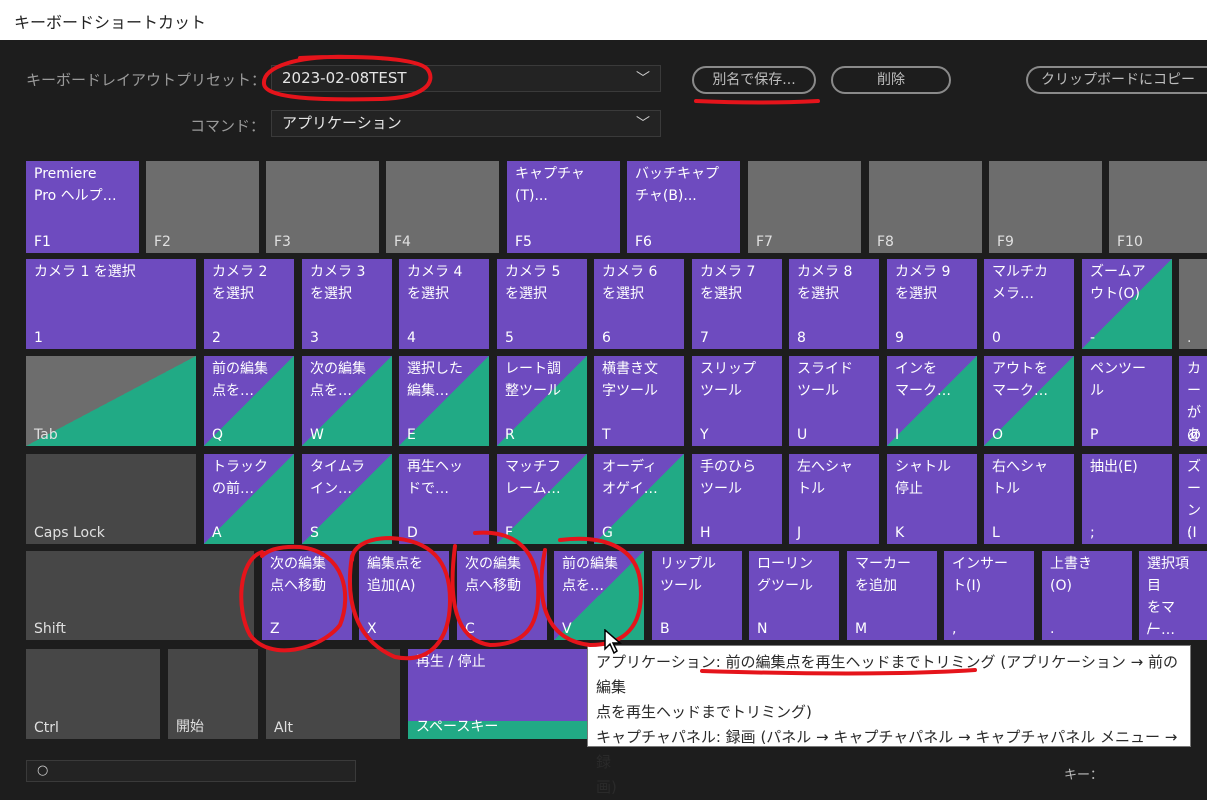 The width and height of the screenshot is (1207, 800). Describe the element at coordinates (639, 401) in the screenshot. I see `key-t: 横書き文 字ツール T` at that location.